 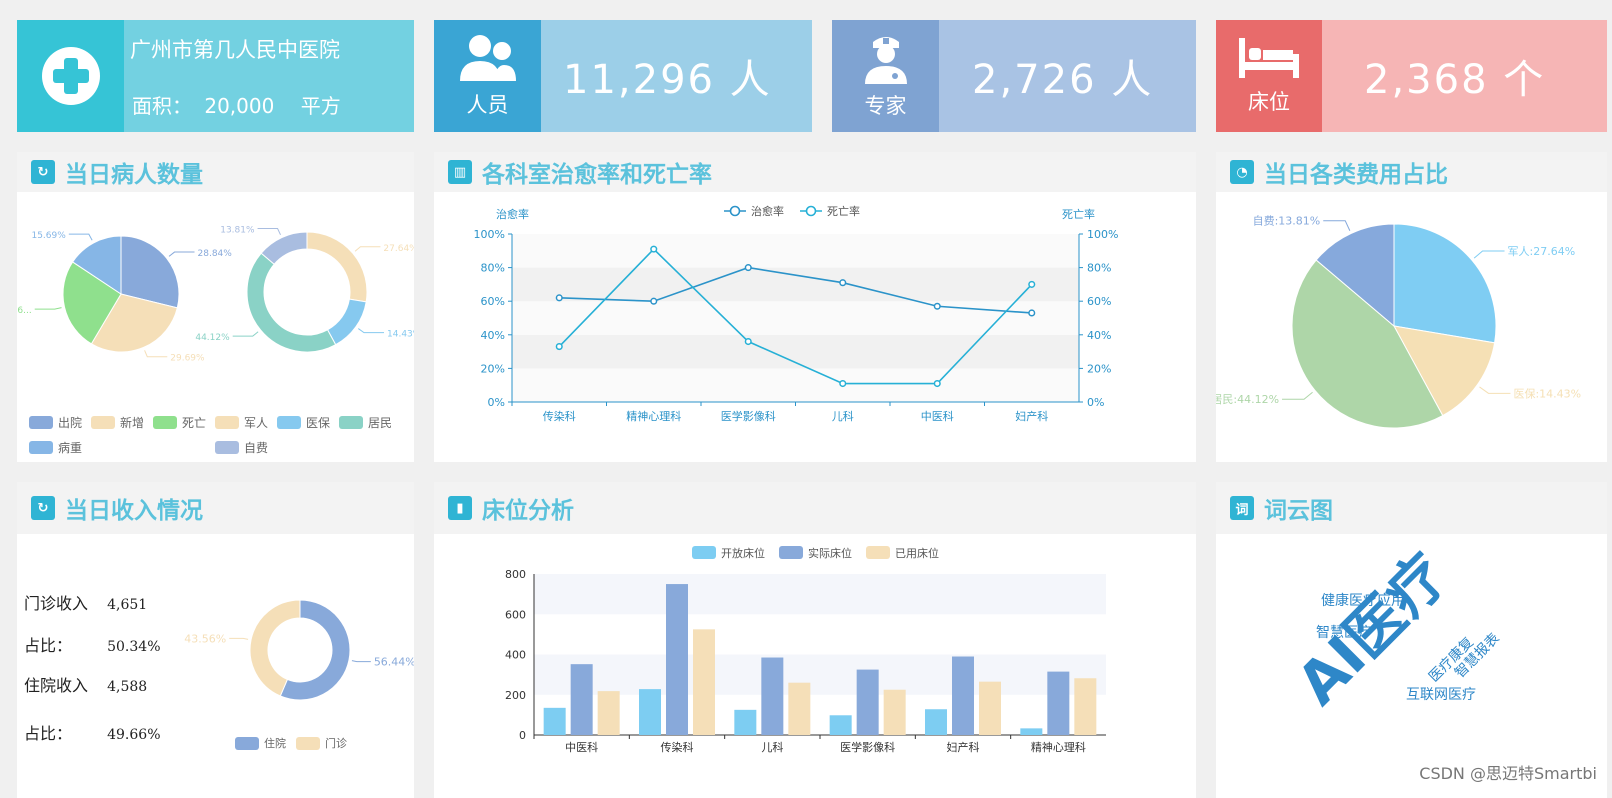 What do you see at coordinates (122, 422) in the screenshot?
I see `legend-item-新增: 新增` at bounding box center [122, 422].